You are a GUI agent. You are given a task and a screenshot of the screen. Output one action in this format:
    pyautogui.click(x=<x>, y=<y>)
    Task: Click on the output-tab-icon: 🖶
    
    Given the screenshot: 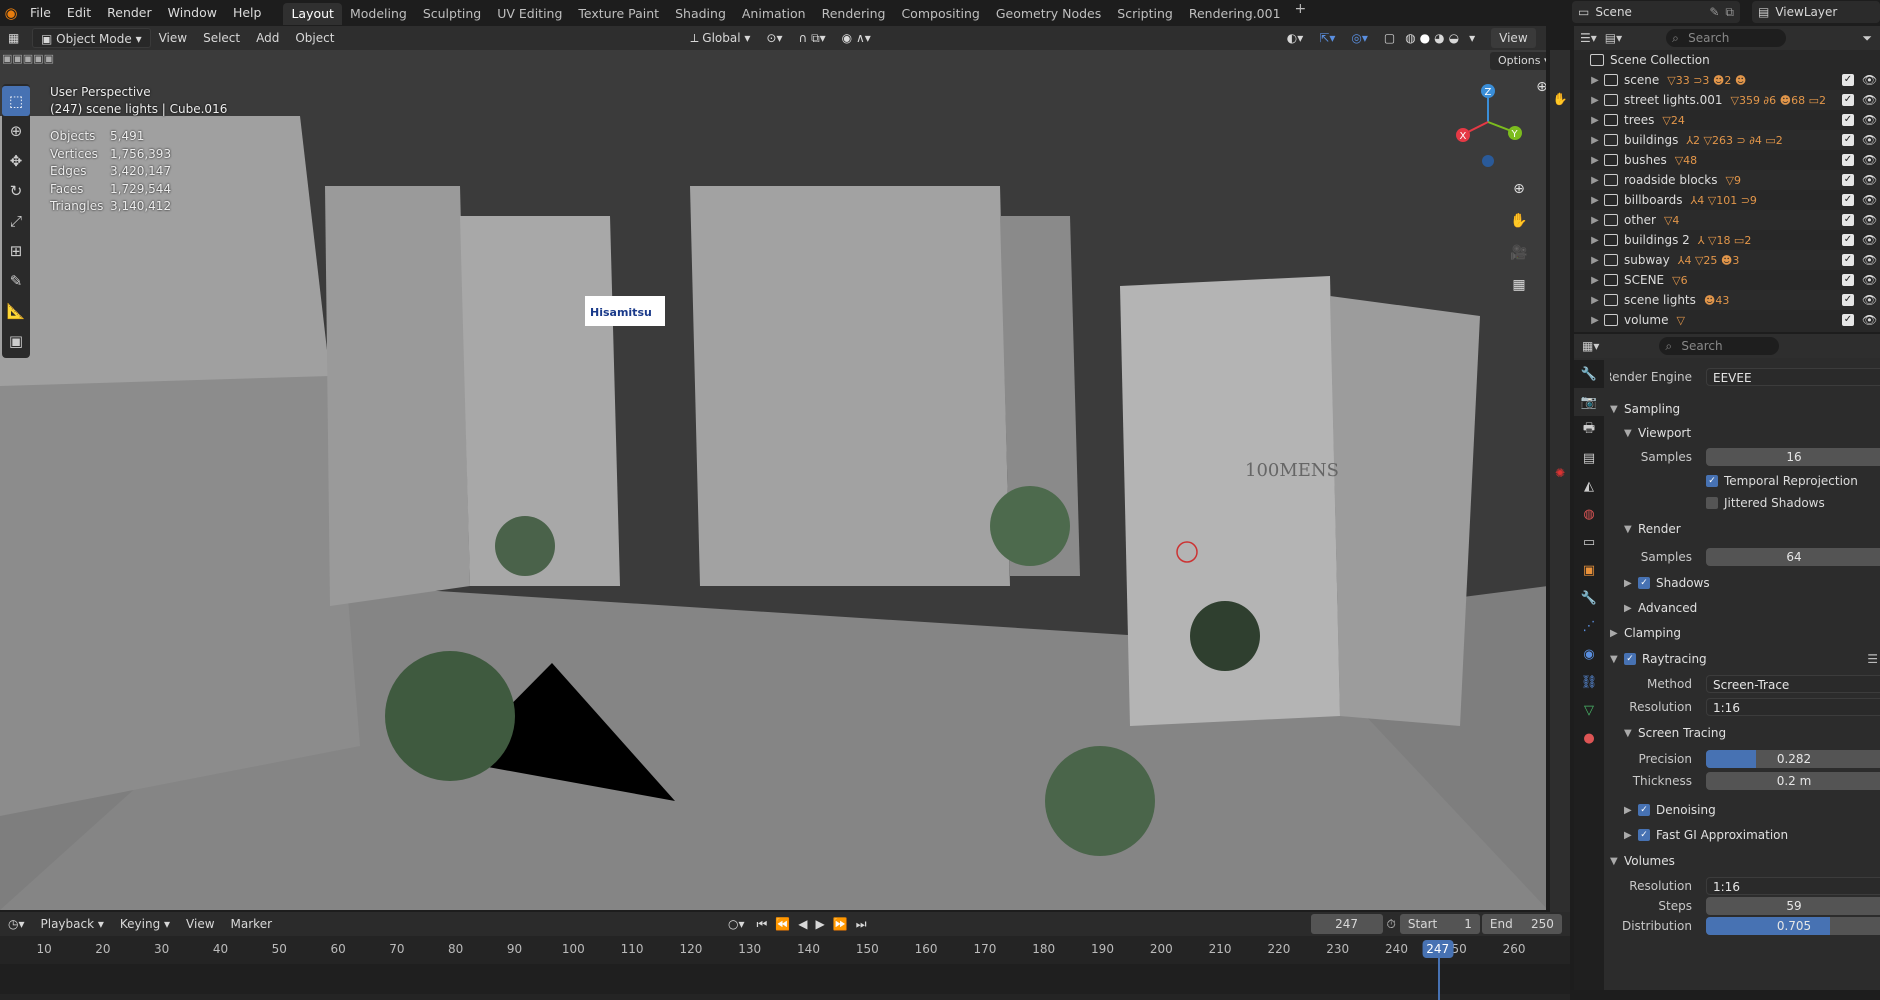 What is the action you would take?
    pyautogui.click(x=1589, y=430)
    